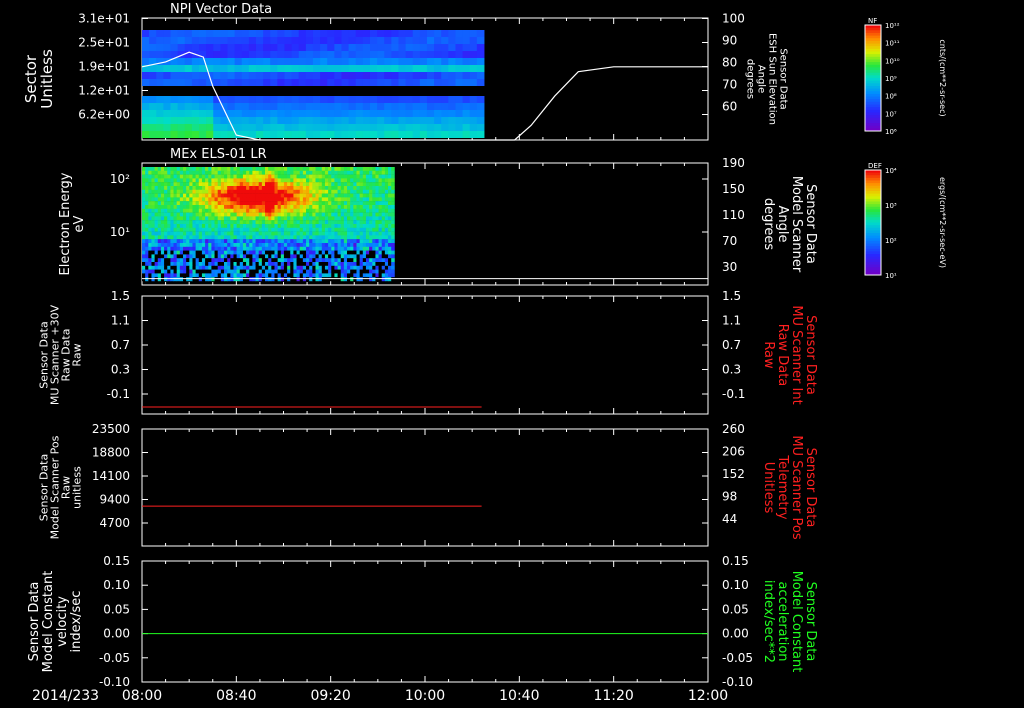 This screenshot has width=1024, height=708. What do you see at coordinates (789, 354) in the screenshot?
I see `right-axis-label: Sensor DataMU Scanner IntRaw DataRaw` at bounding box center [789, 354].